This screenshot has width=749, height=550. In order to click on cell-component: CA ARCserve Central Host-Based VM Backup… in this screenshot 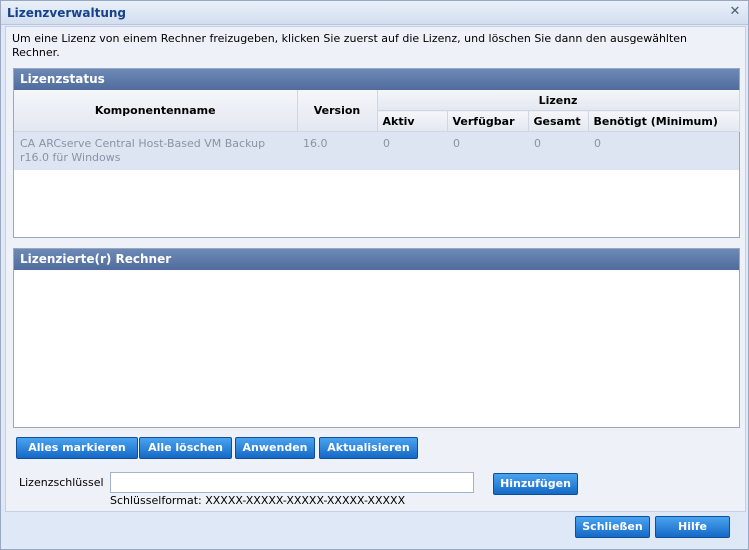, I will do `click(155, 150)`.